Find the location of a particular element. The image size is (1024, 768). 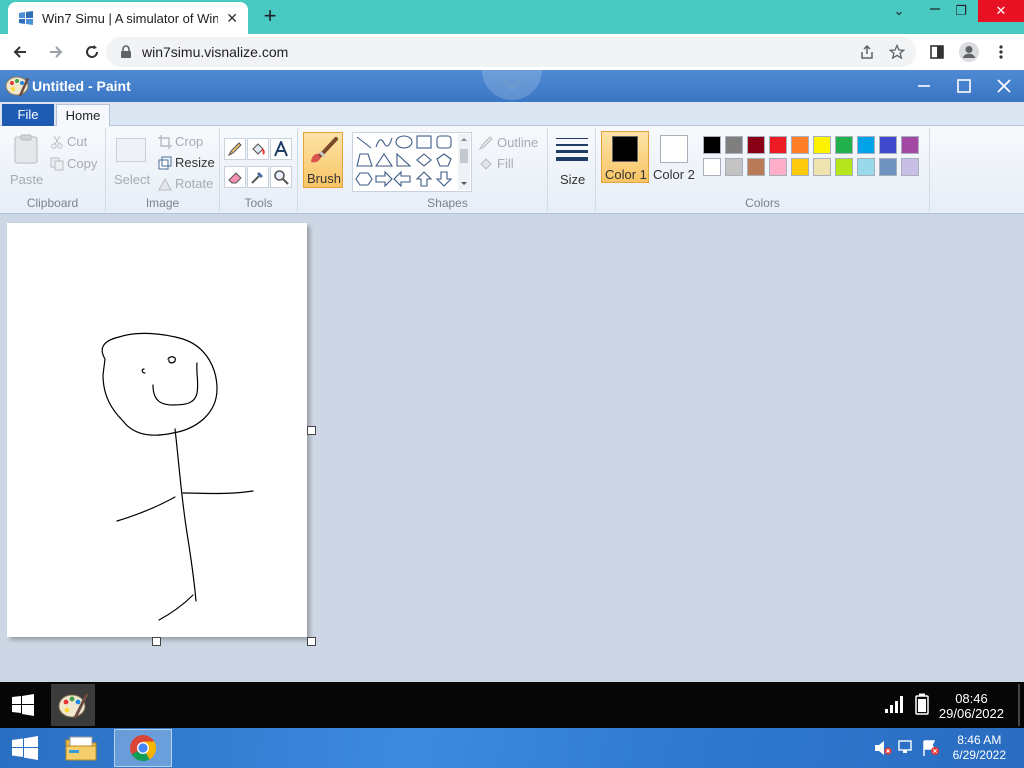

action-center-flag-icon is located at coordinates (931, 748).